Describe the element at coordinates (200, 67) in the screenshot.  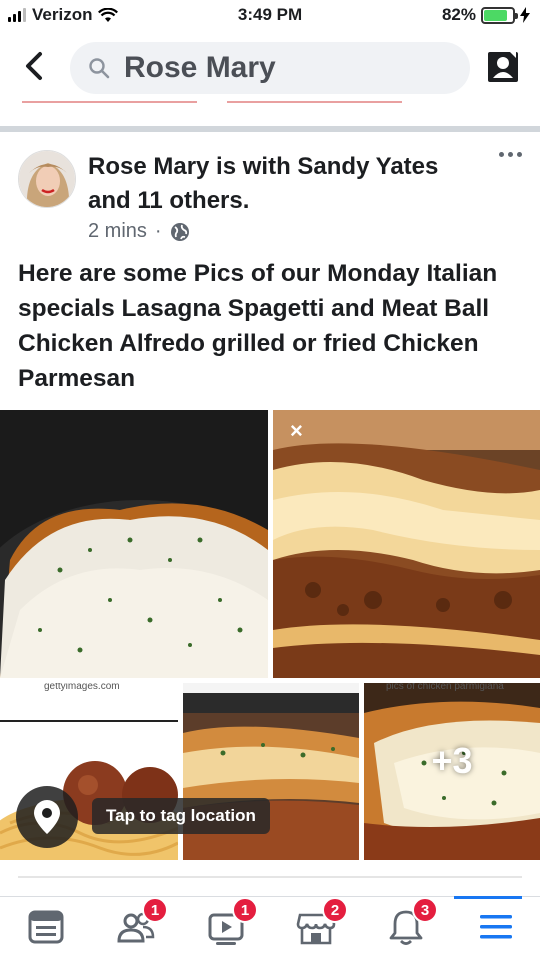
I see `search-query: Rose Mary` at that location.